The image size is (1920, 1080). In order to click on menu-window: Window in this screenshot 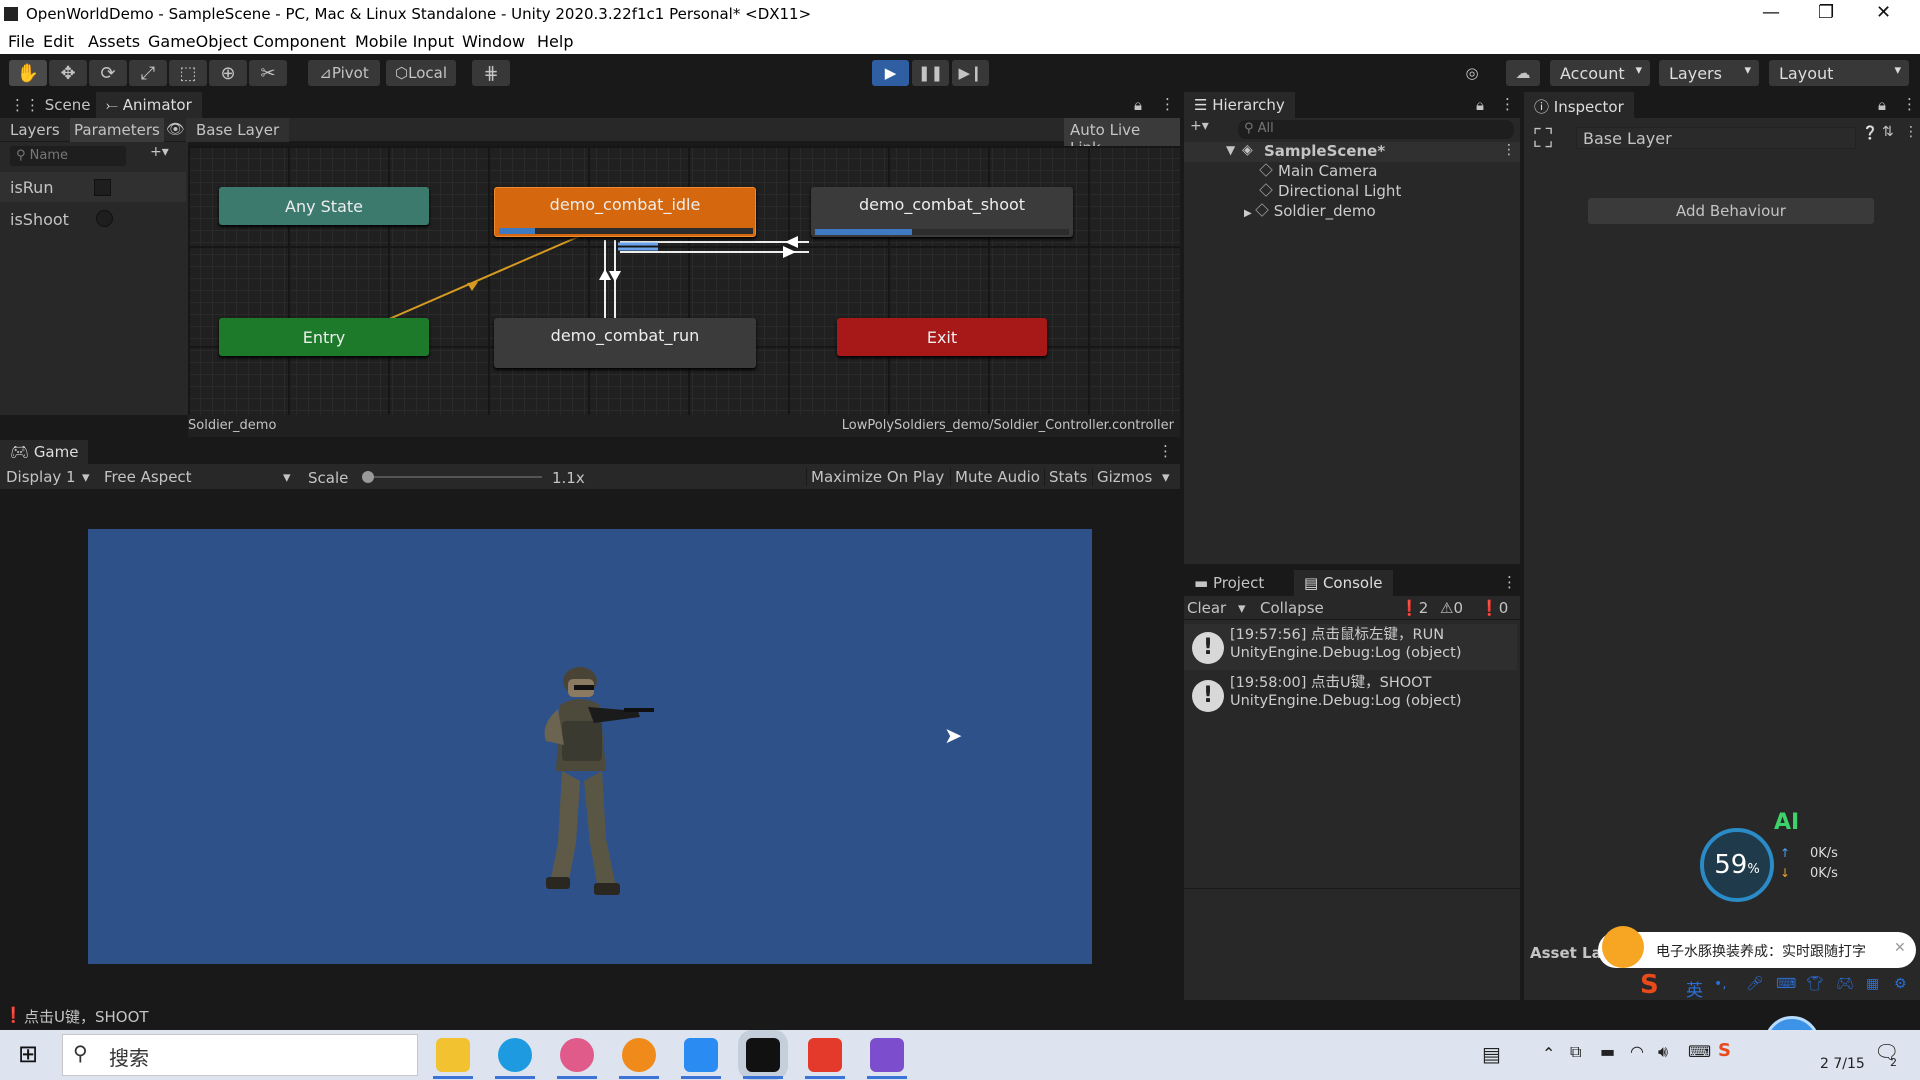, I will do `click(493, 41)`.